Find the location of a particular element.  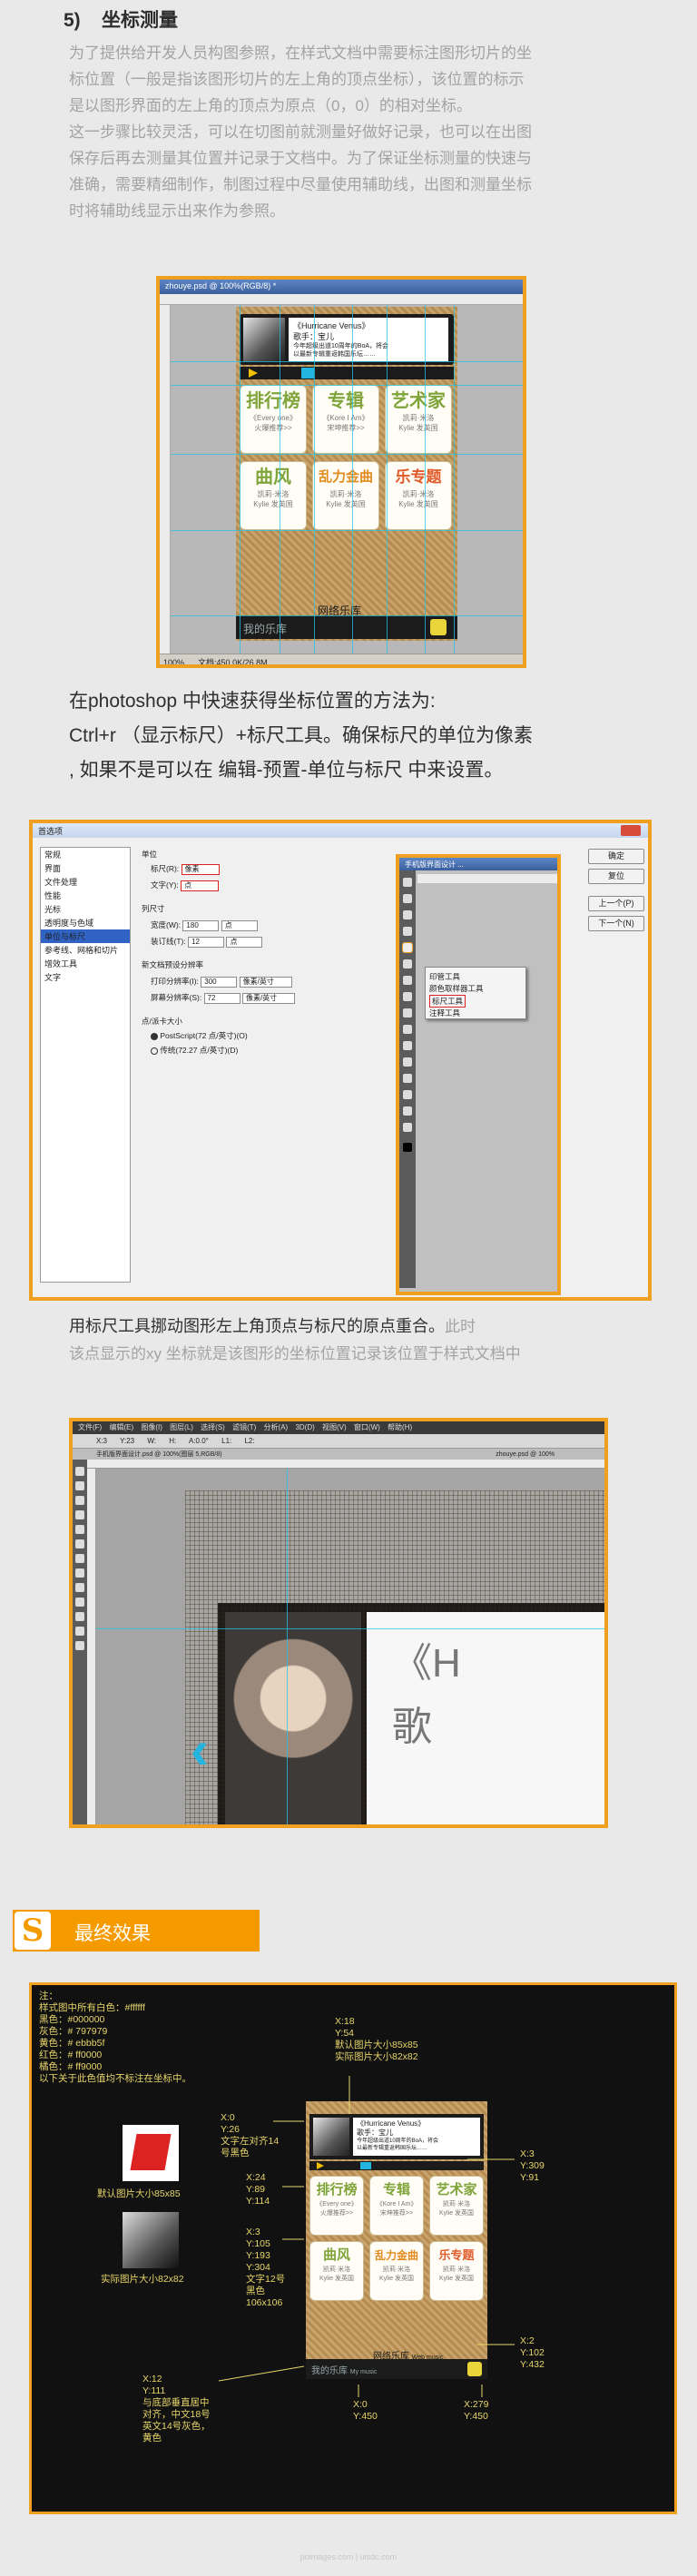

tile-genre: 曲风 凯莉·米洛 Kylie 发英国 is located at coordinates (273, 496).